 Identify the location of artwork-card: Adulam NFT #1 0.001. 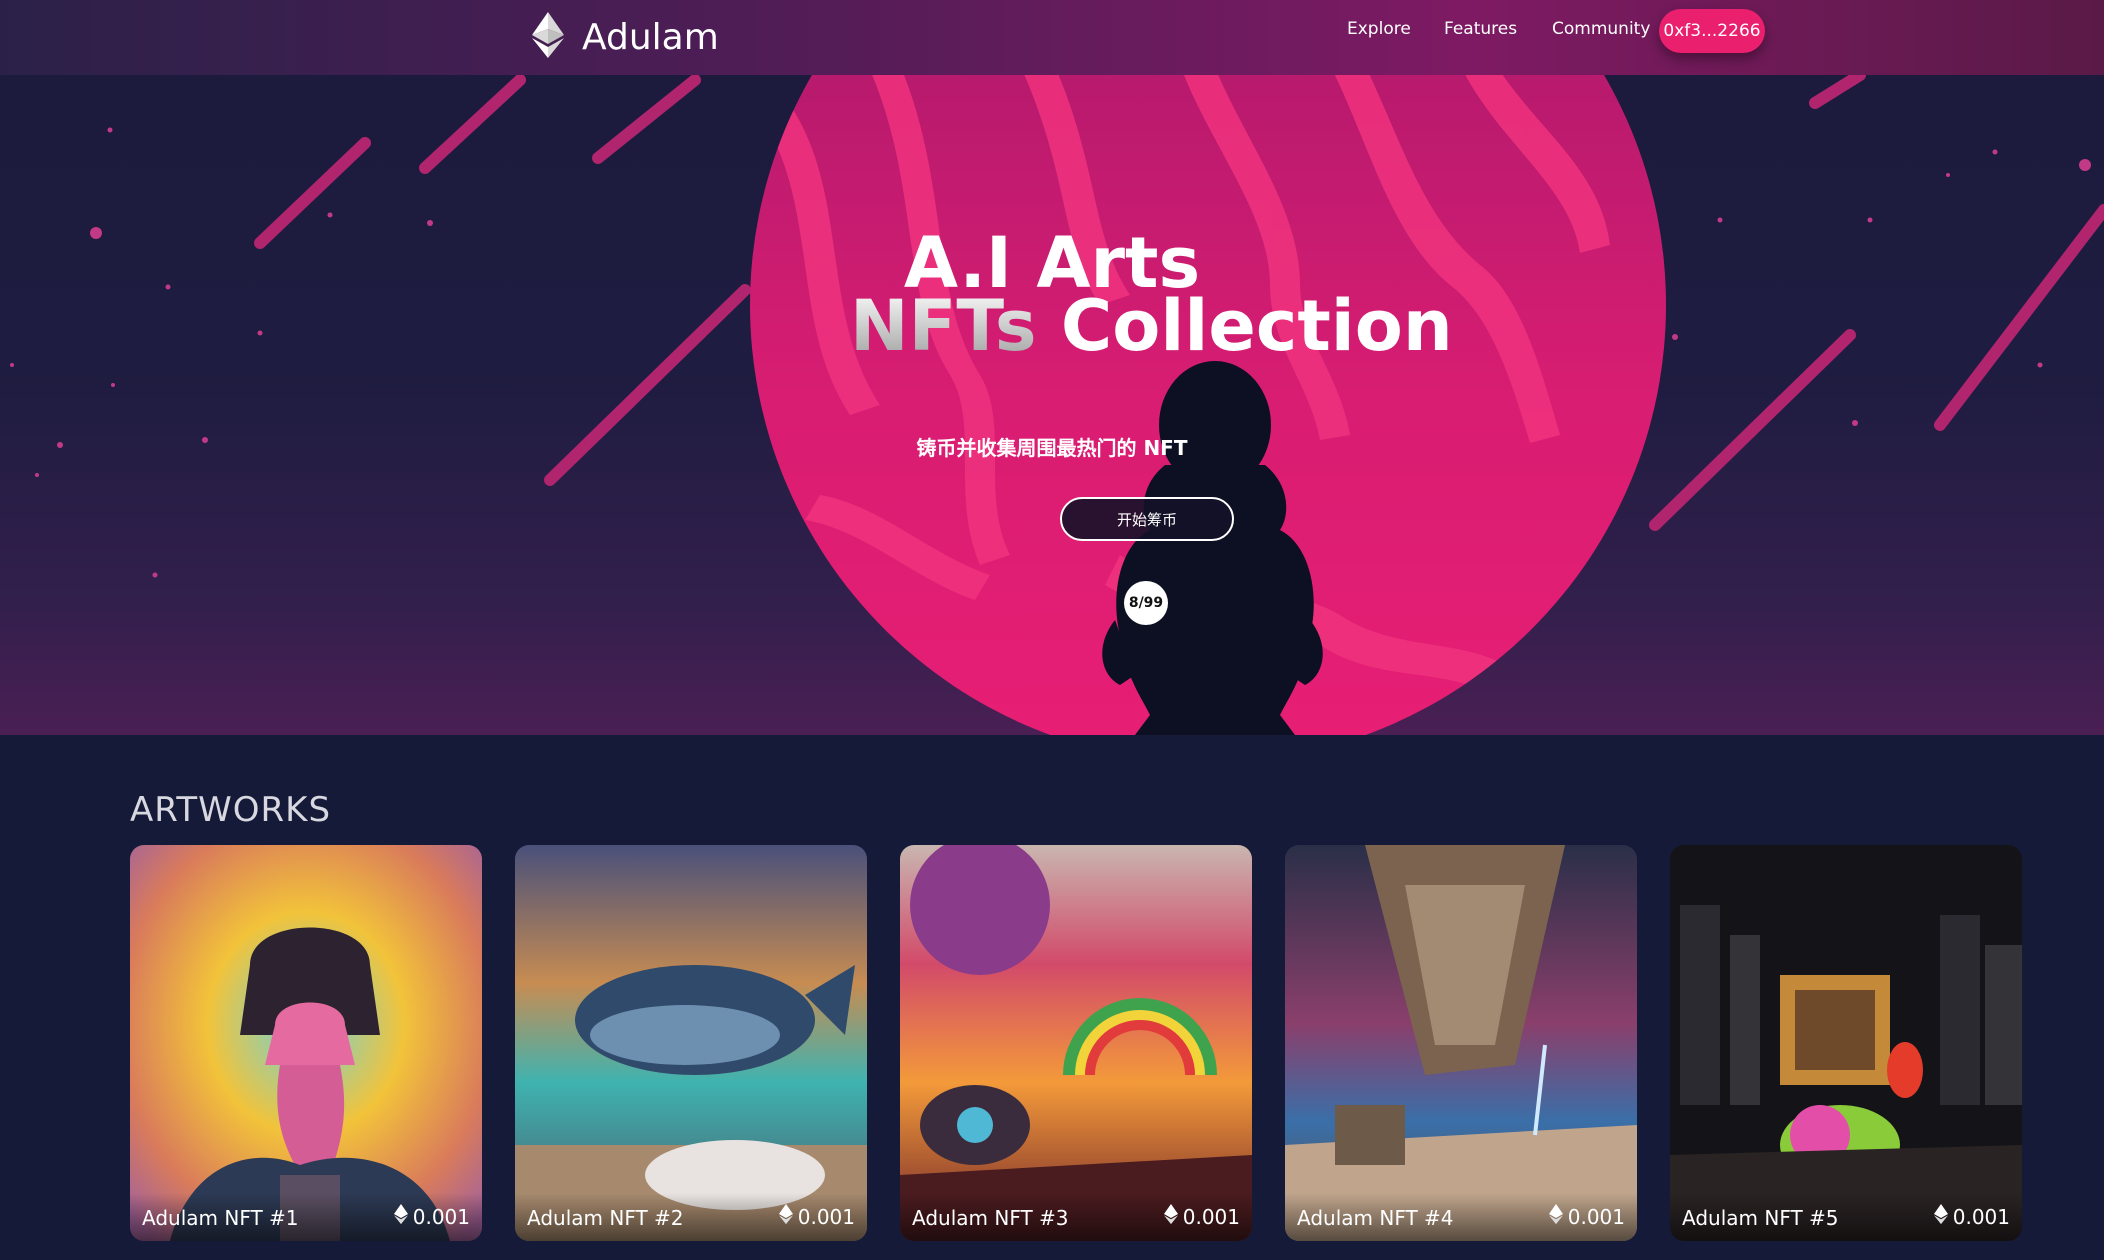
(306, 1043).